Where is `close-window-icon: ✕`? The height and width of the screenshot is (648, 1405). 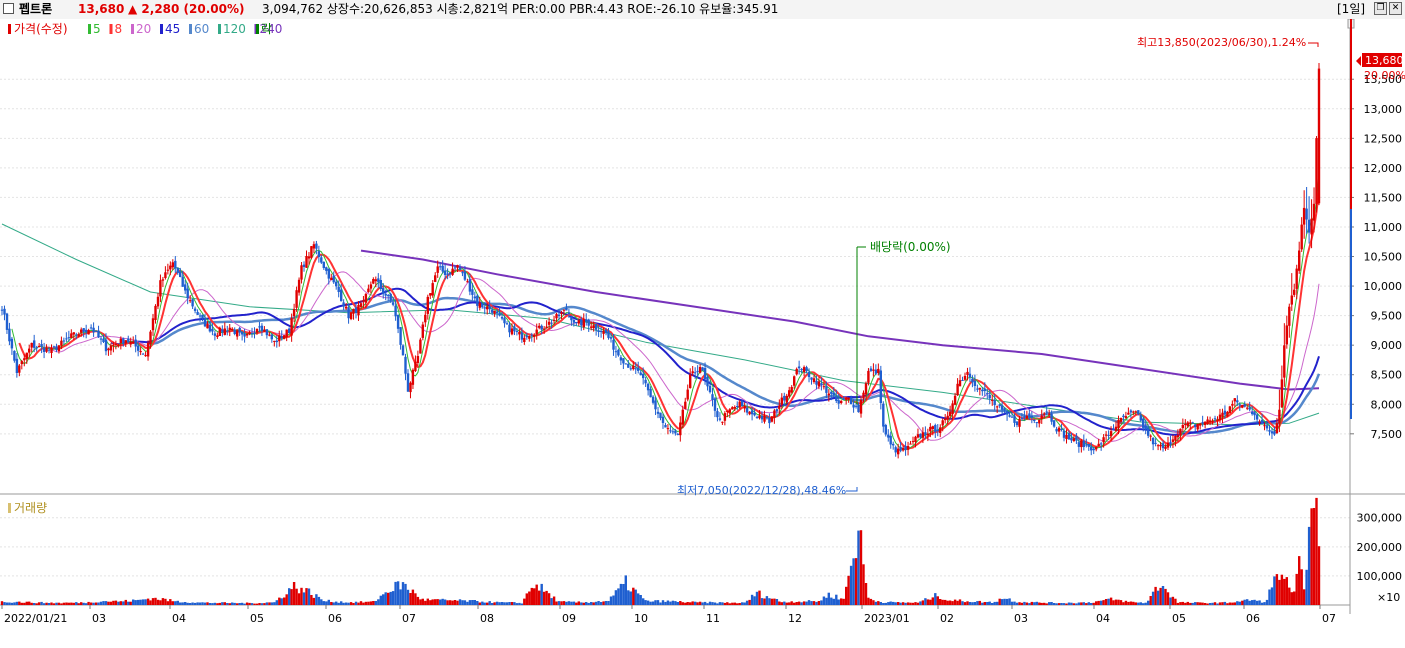 close-window-icon: ✕ is located at coordinates (1395, 8).